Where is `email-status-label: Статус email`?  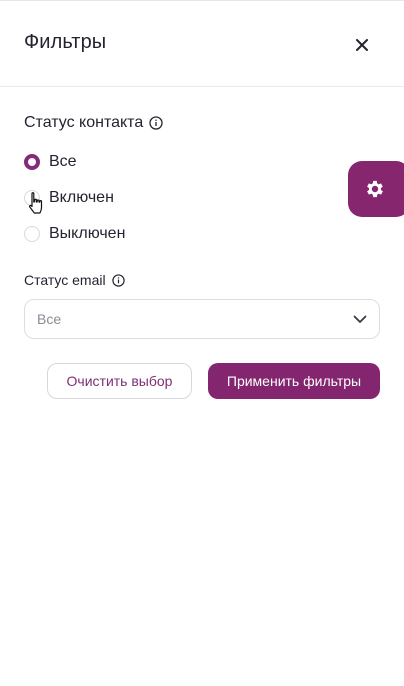
email-status-label: Статус email is located at coordinates (74, 280).